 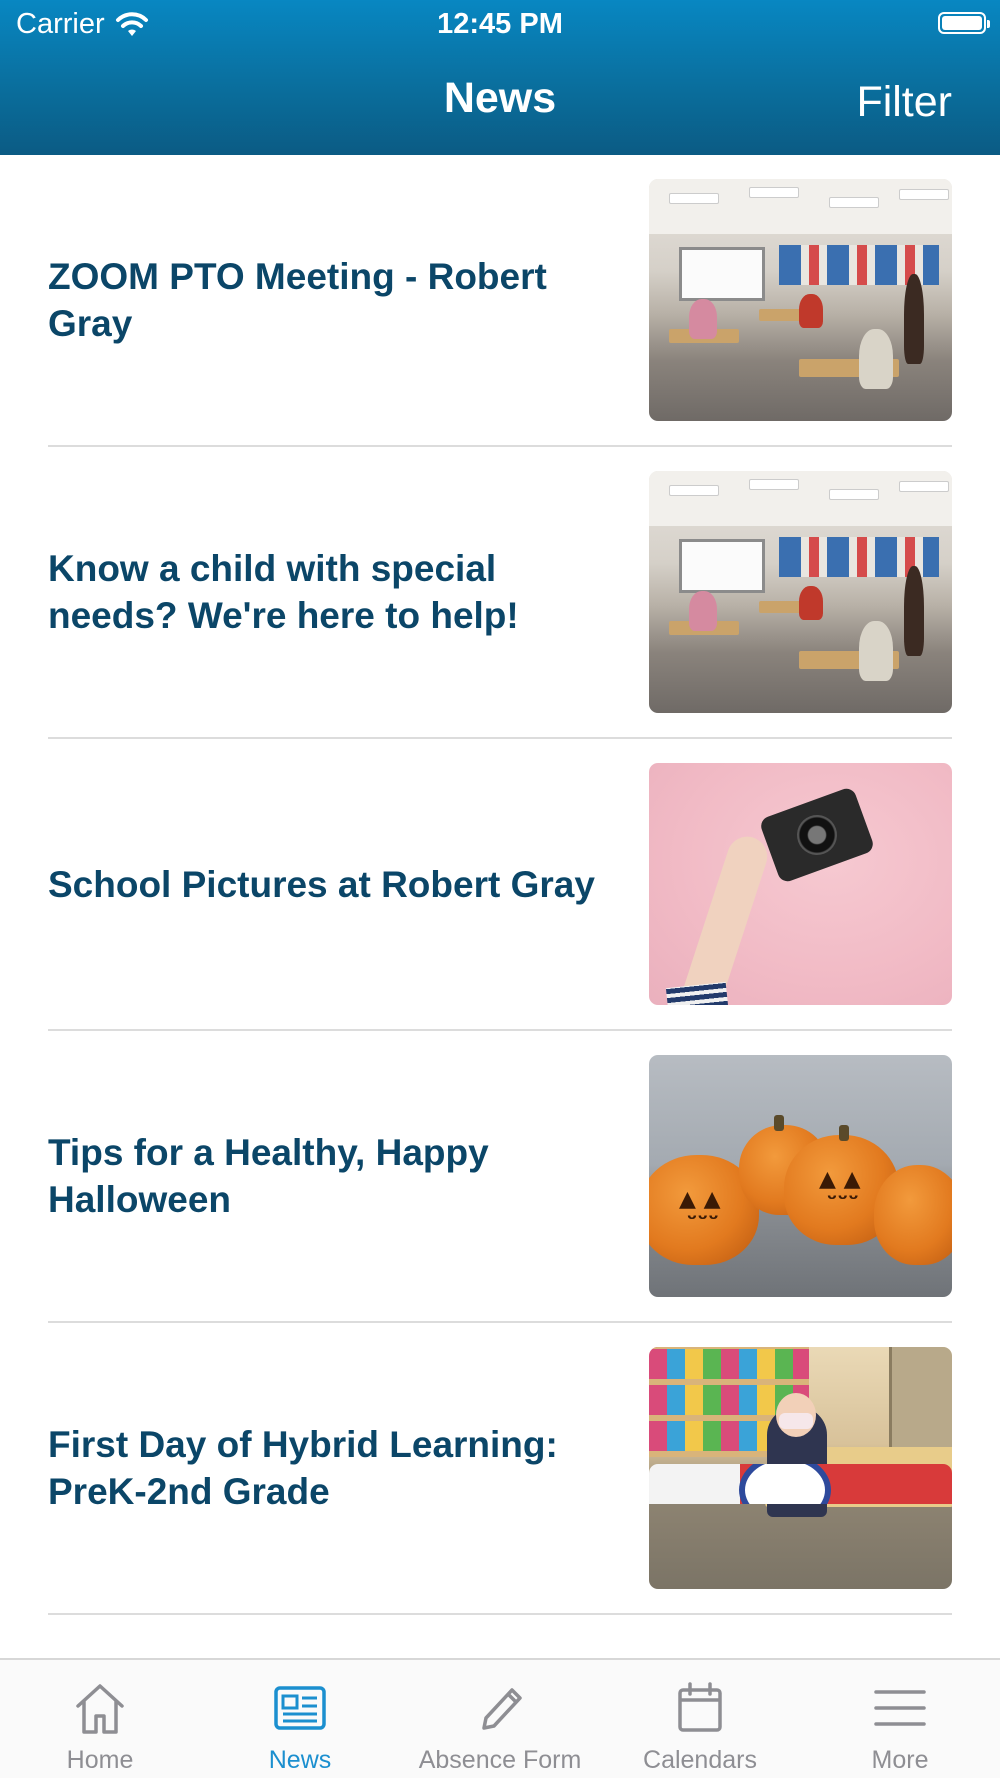 What do you see at coordinates (502, 1709) in the screenshot?
I see `pencil-icon` at bounding box center [502, 1709].